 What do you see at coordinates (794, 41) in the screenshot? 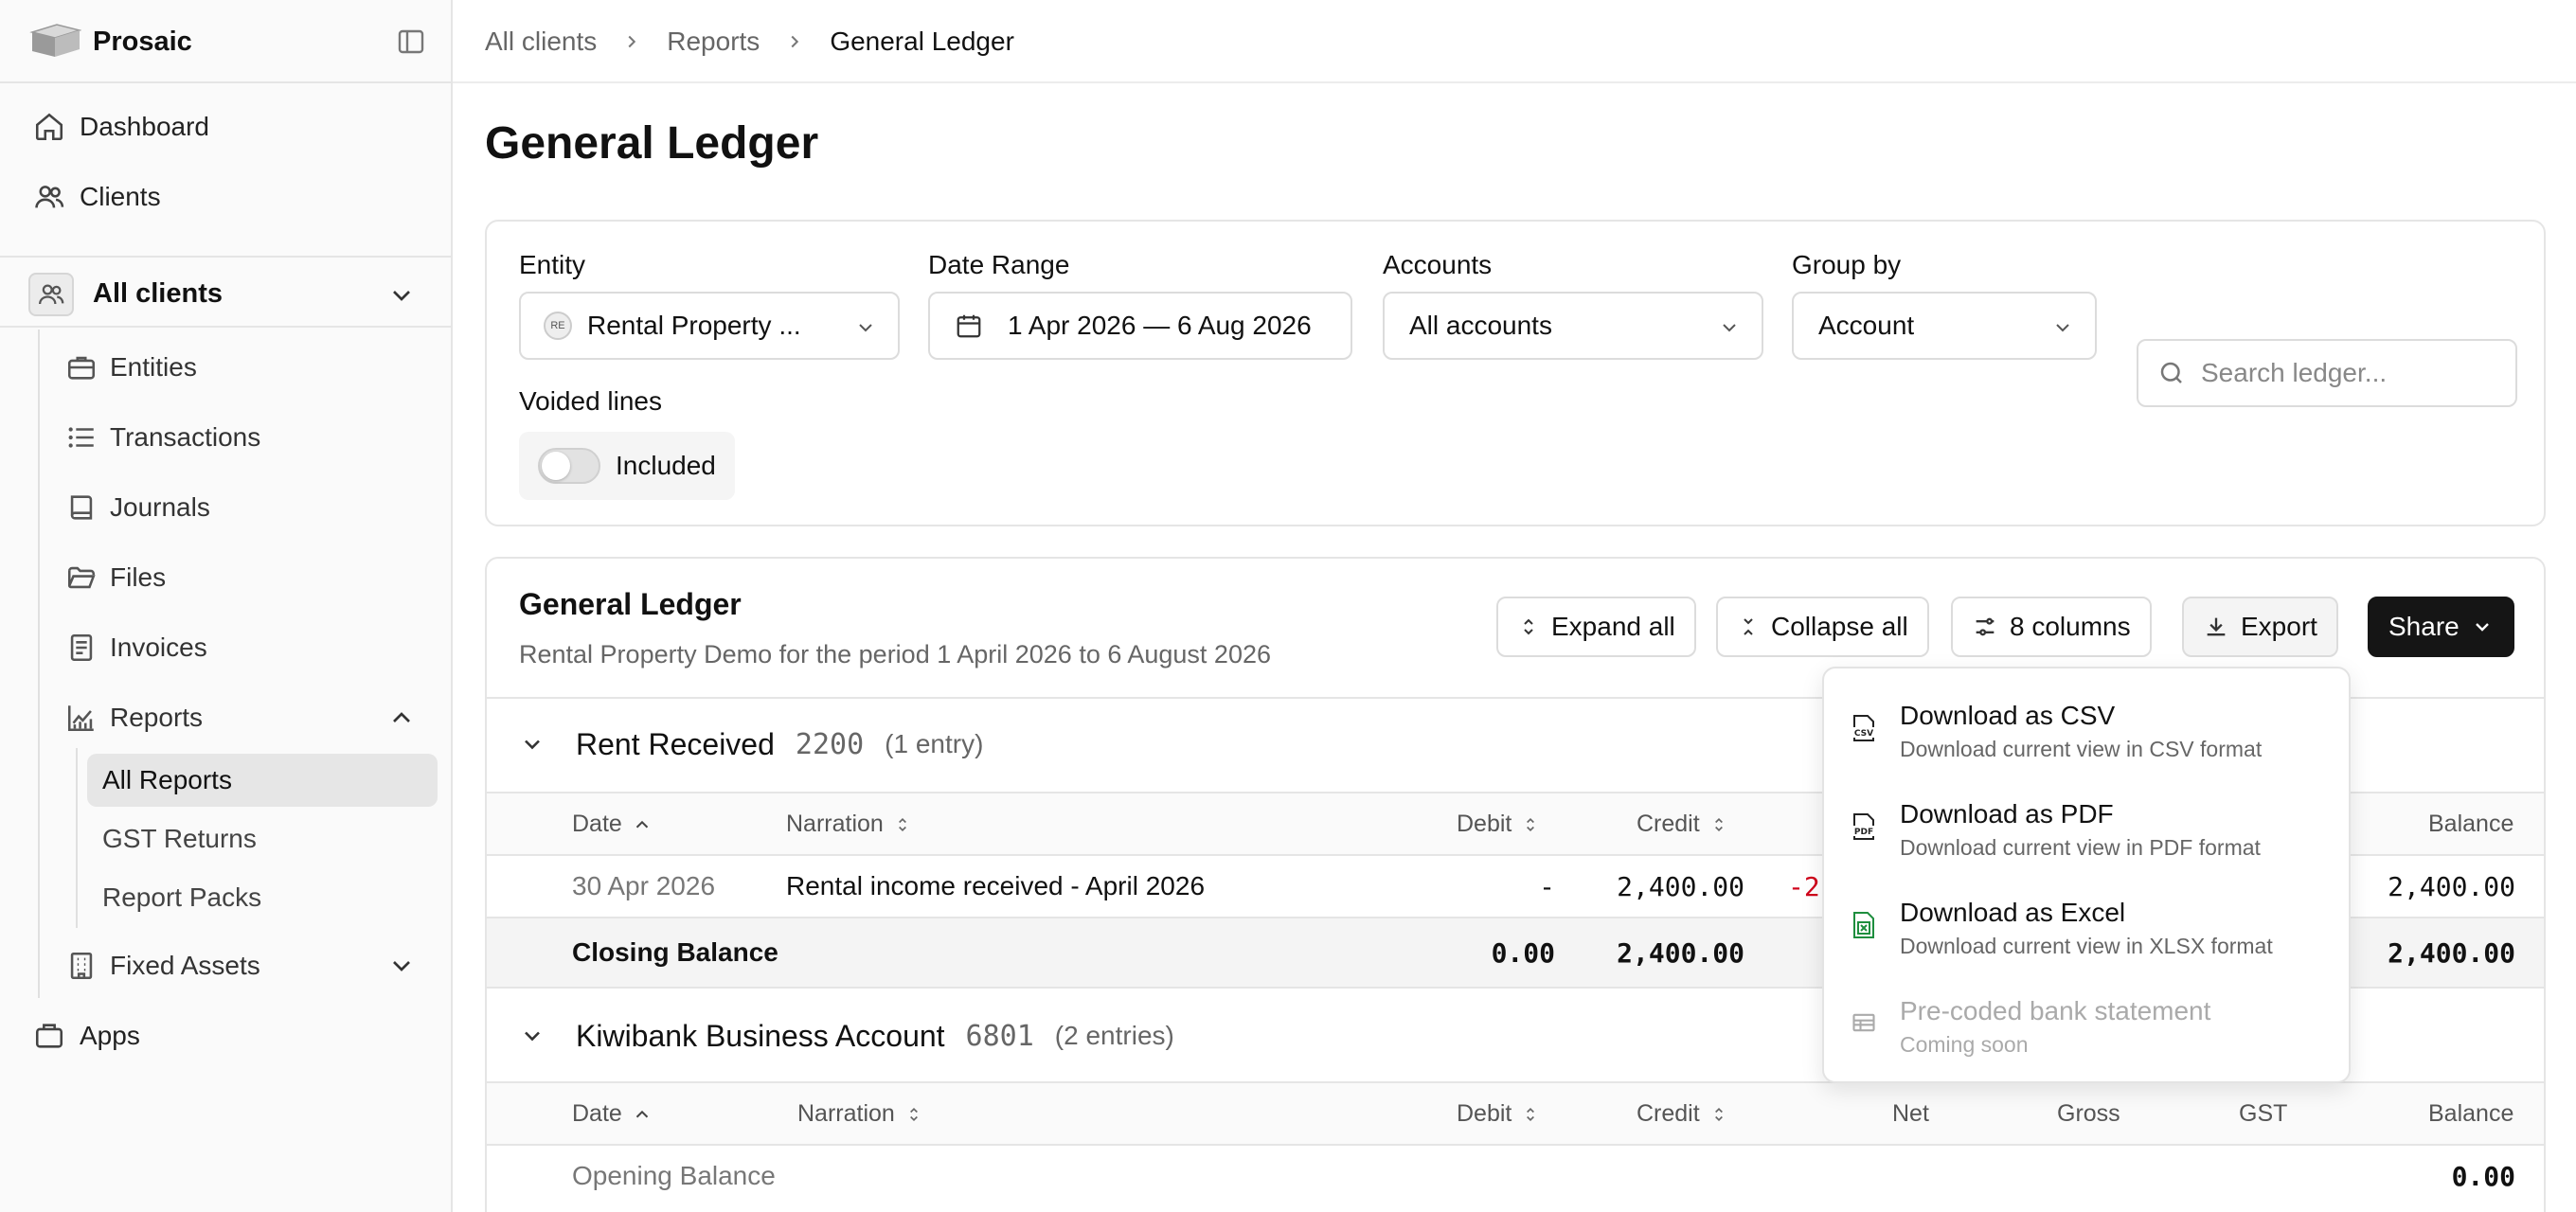
I see `chevron-right-icon` at bounding box center [794, 41].